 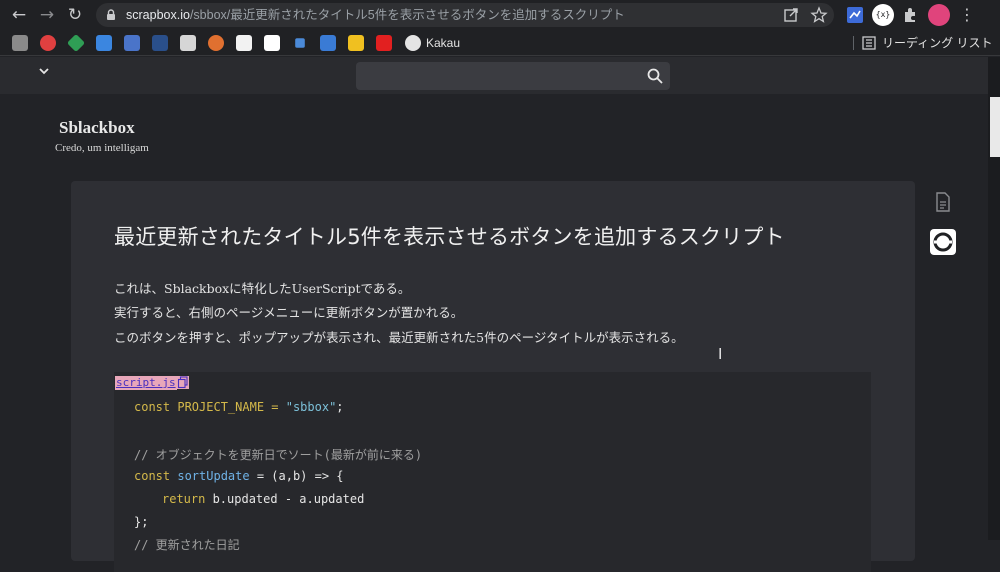 I want to click on extensions-puzzle-icon, so click(x=911, y=15).